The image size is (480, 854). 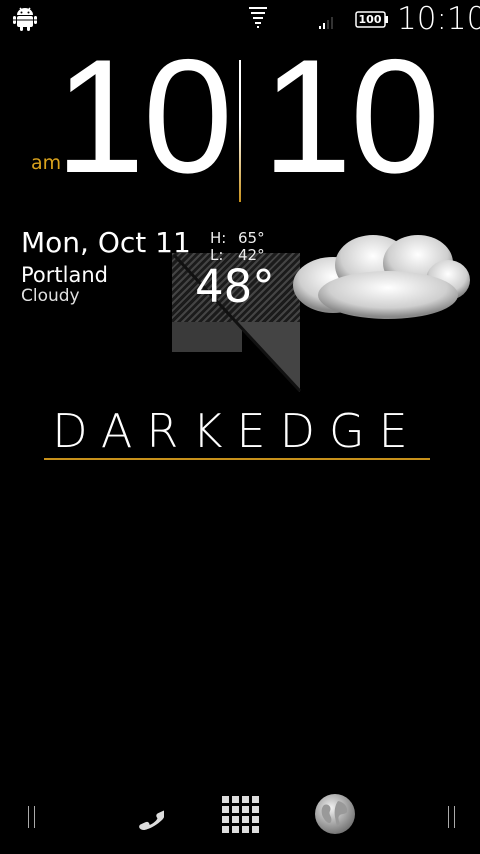 I want to click on android-icon, so click(x=25, y=19).